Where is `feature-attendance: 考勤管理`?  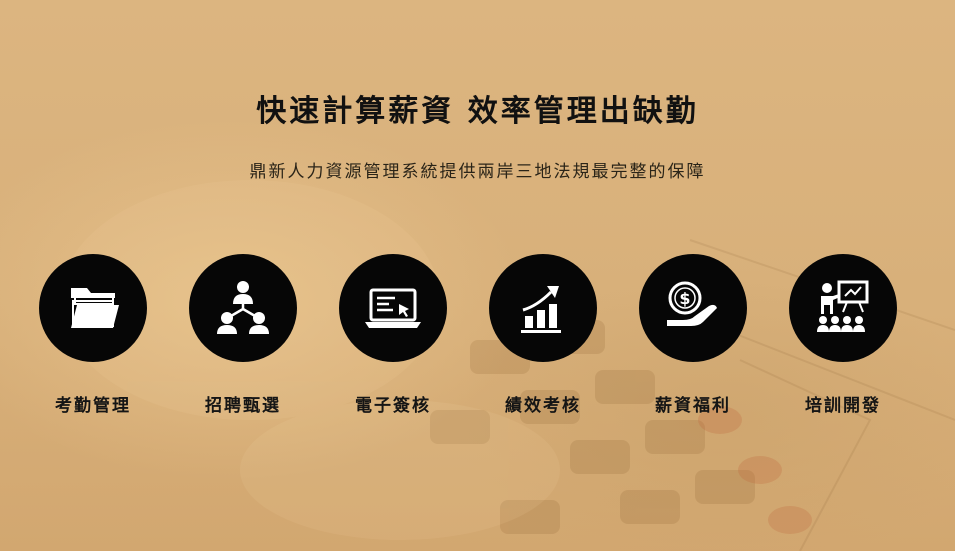
feature-attendance: 考勤管理 is located at coordinates (93, 335).